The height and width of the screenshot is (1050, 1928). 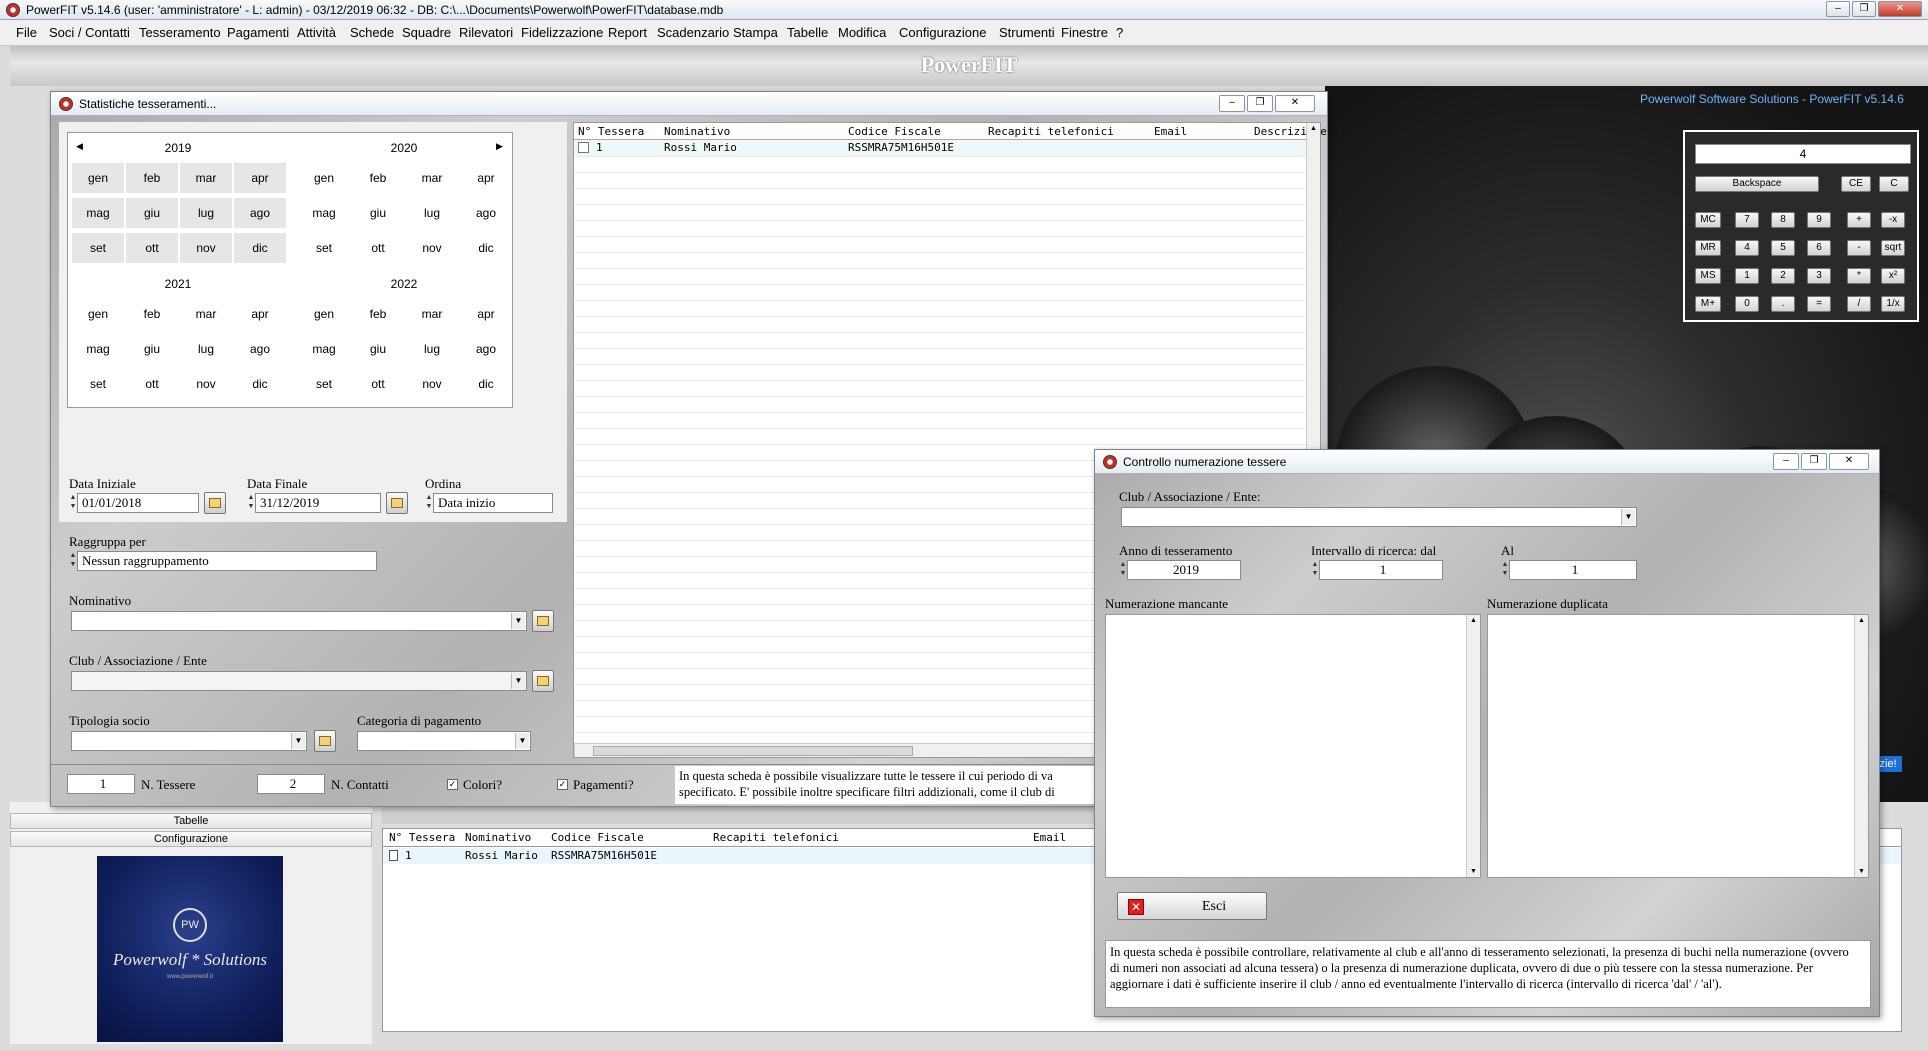 I want to click on calc-key-button: 4, so click(x=1747, y=248).